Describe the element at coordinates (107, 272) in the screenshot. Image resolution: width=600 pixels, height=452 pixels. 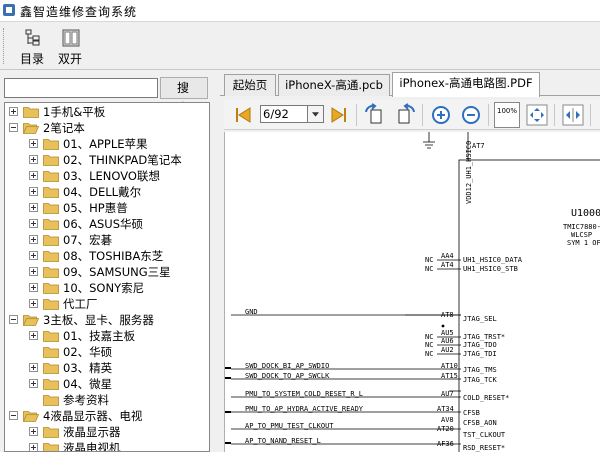
I see `tree-item: 09、SAMSUNG三星` at that location.